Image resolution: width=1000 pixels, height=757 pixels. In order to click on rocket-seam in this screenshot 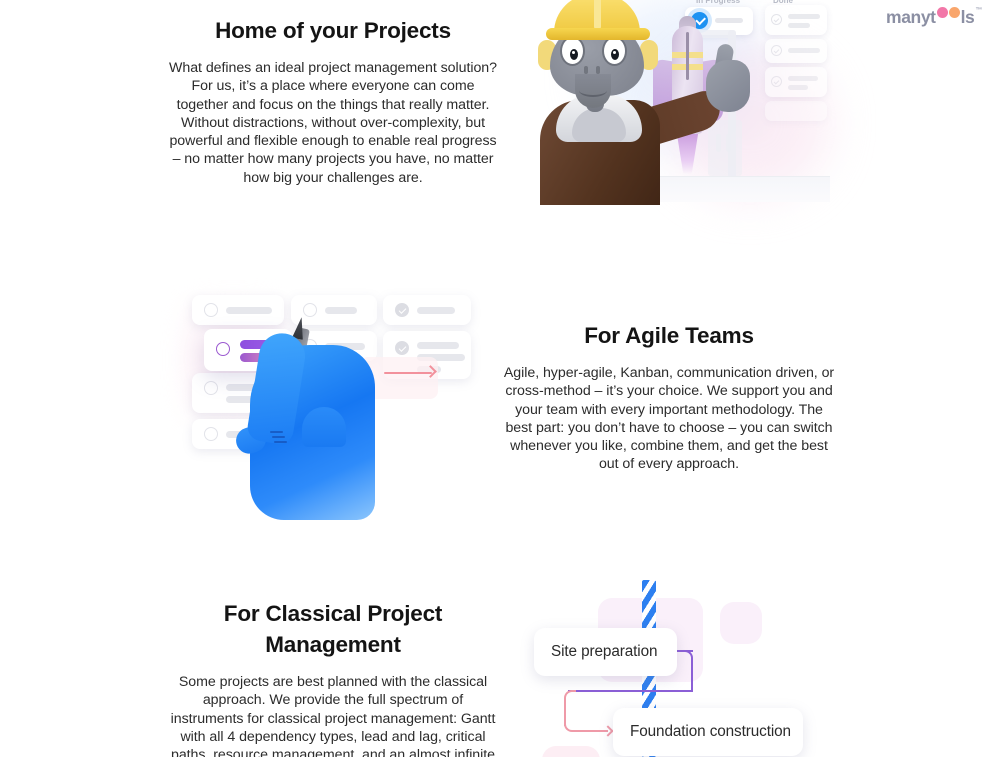, I will do `click(687, 56)`.